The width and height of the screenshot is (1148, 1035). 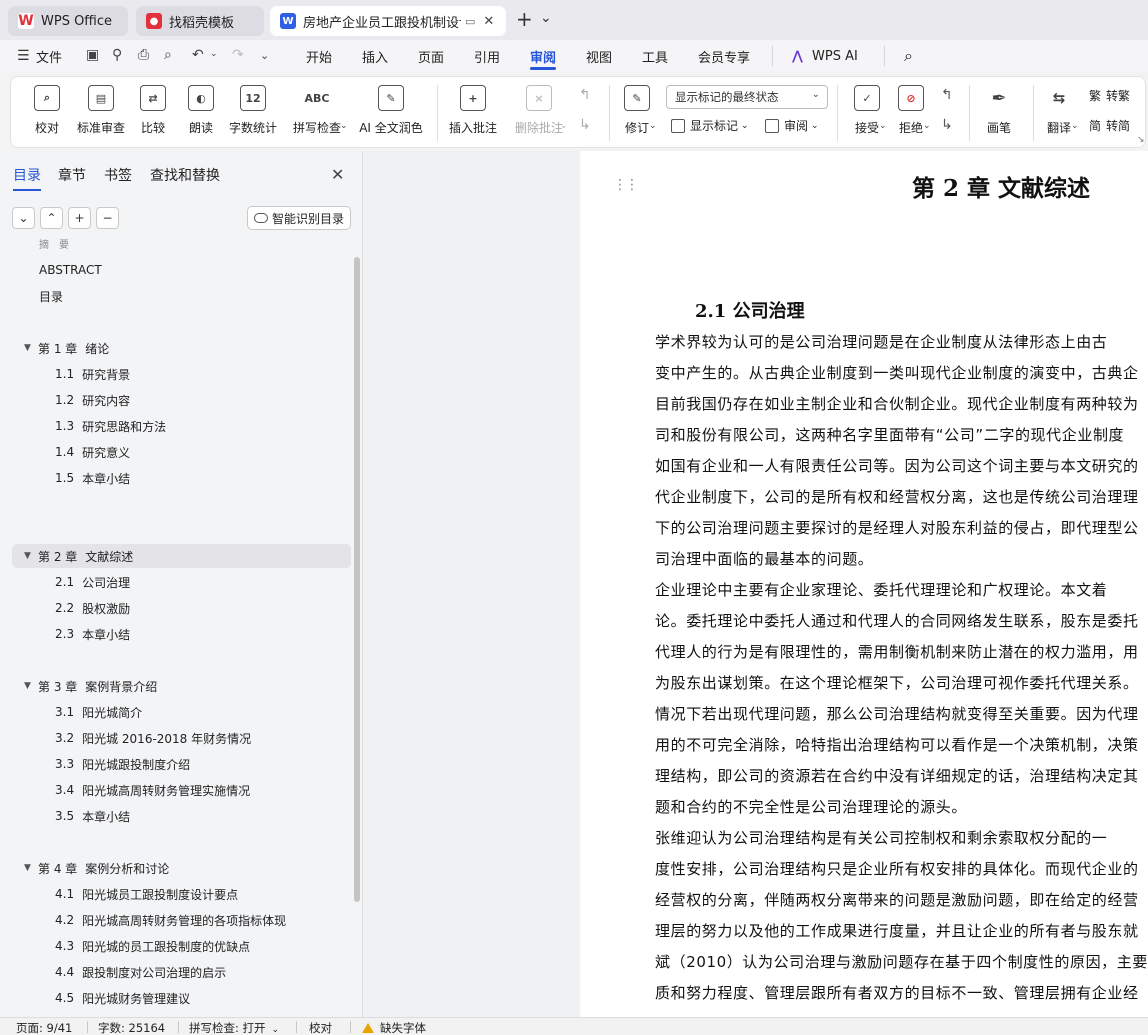 What do you see at coordinates (181, 634) in the screenshot?
I see `toc-item: 2.3 本章小结` at bounding box center [181, 634].